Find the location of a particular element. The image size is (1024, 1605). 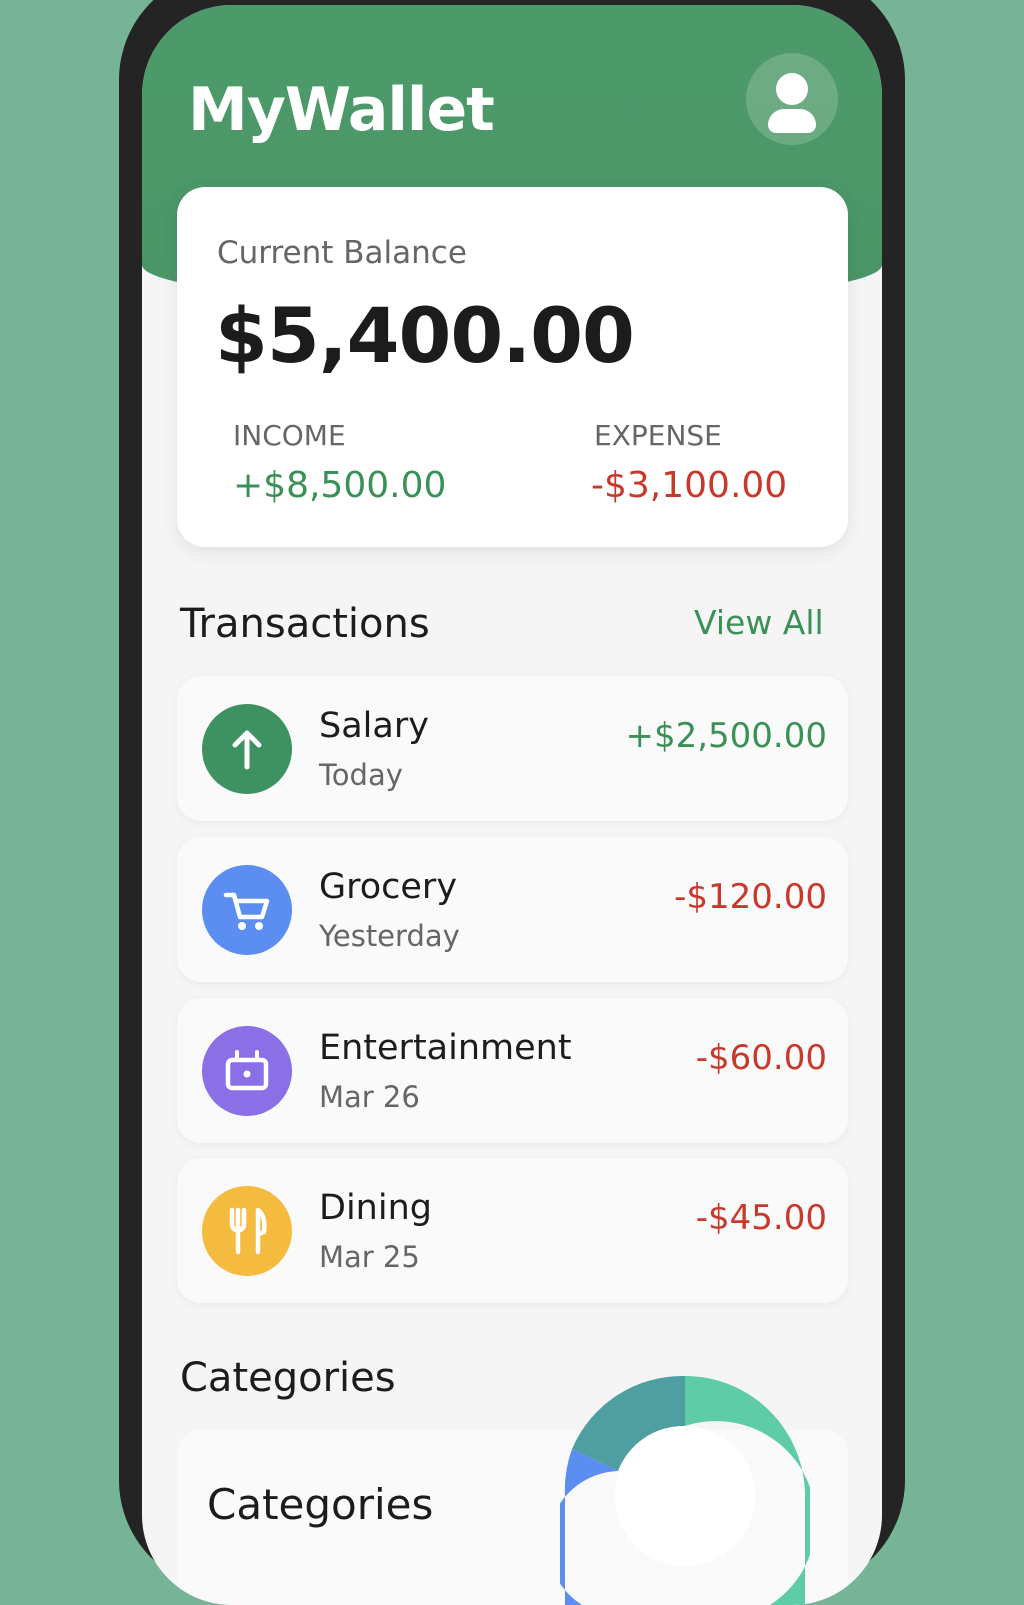

transaction-date: Yesterday is located at coordinates (389, 936).